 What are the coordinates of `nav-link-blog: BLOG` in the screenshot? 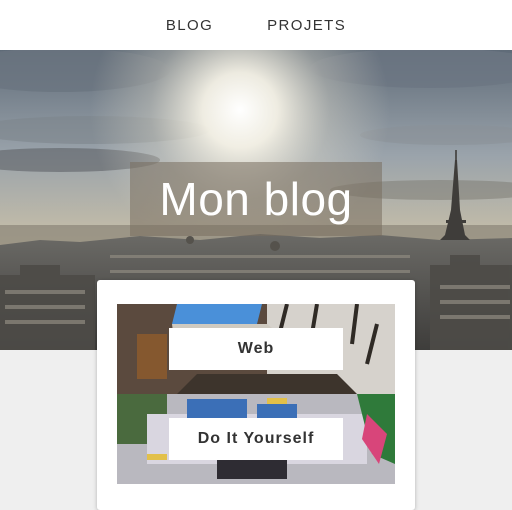 It's located at (189, 25).